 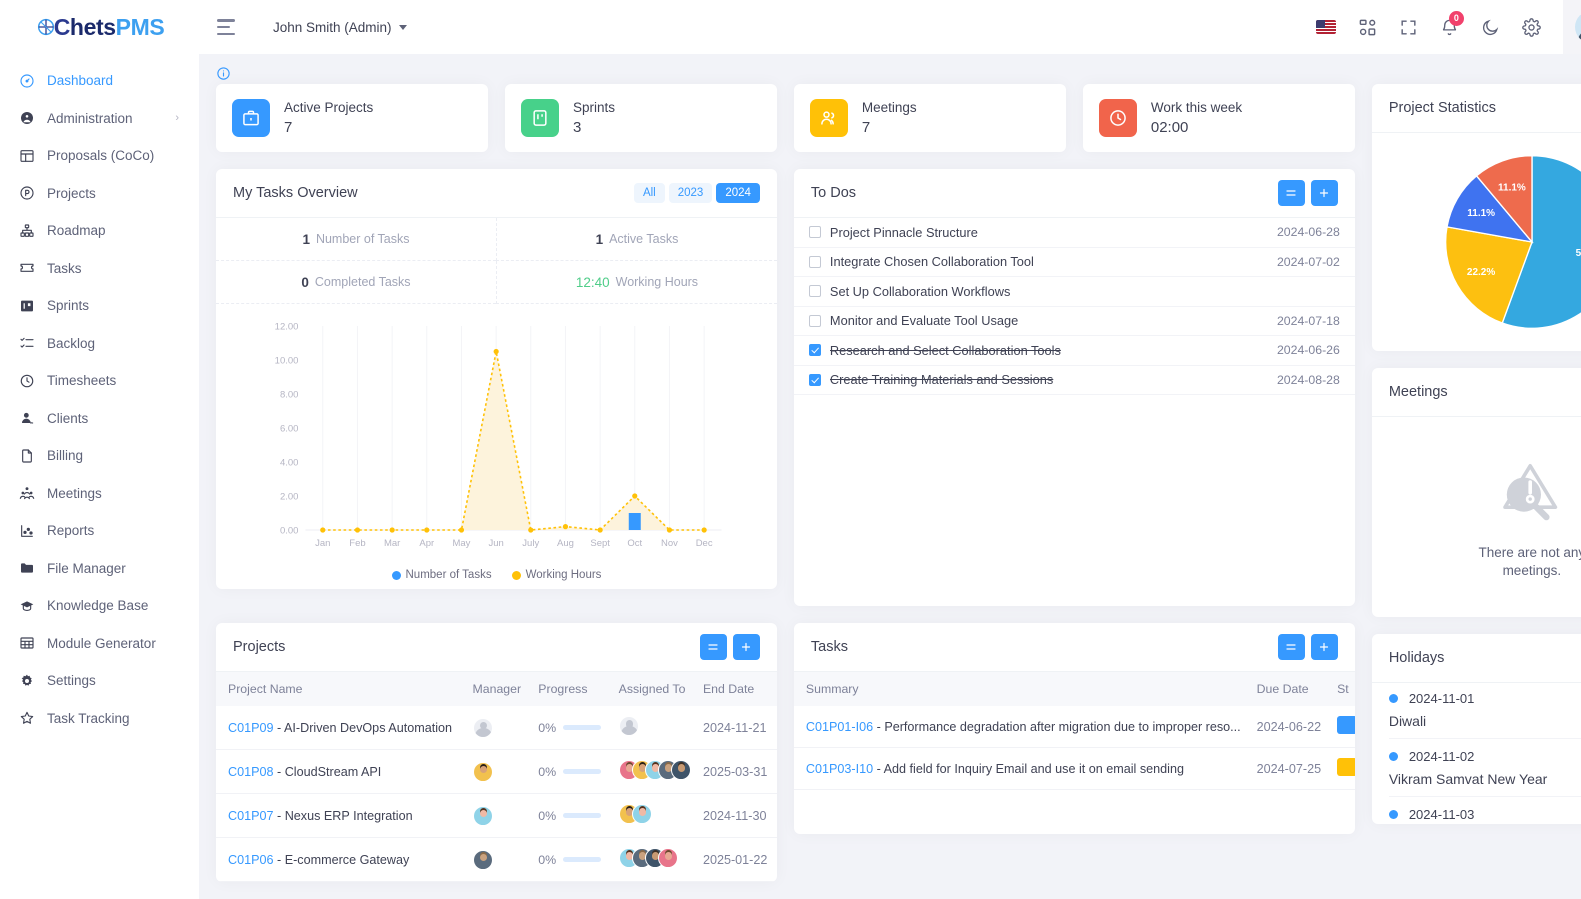 I want to click on summary-cell: 1 Number of Tasks, so click(x=356, y=239).